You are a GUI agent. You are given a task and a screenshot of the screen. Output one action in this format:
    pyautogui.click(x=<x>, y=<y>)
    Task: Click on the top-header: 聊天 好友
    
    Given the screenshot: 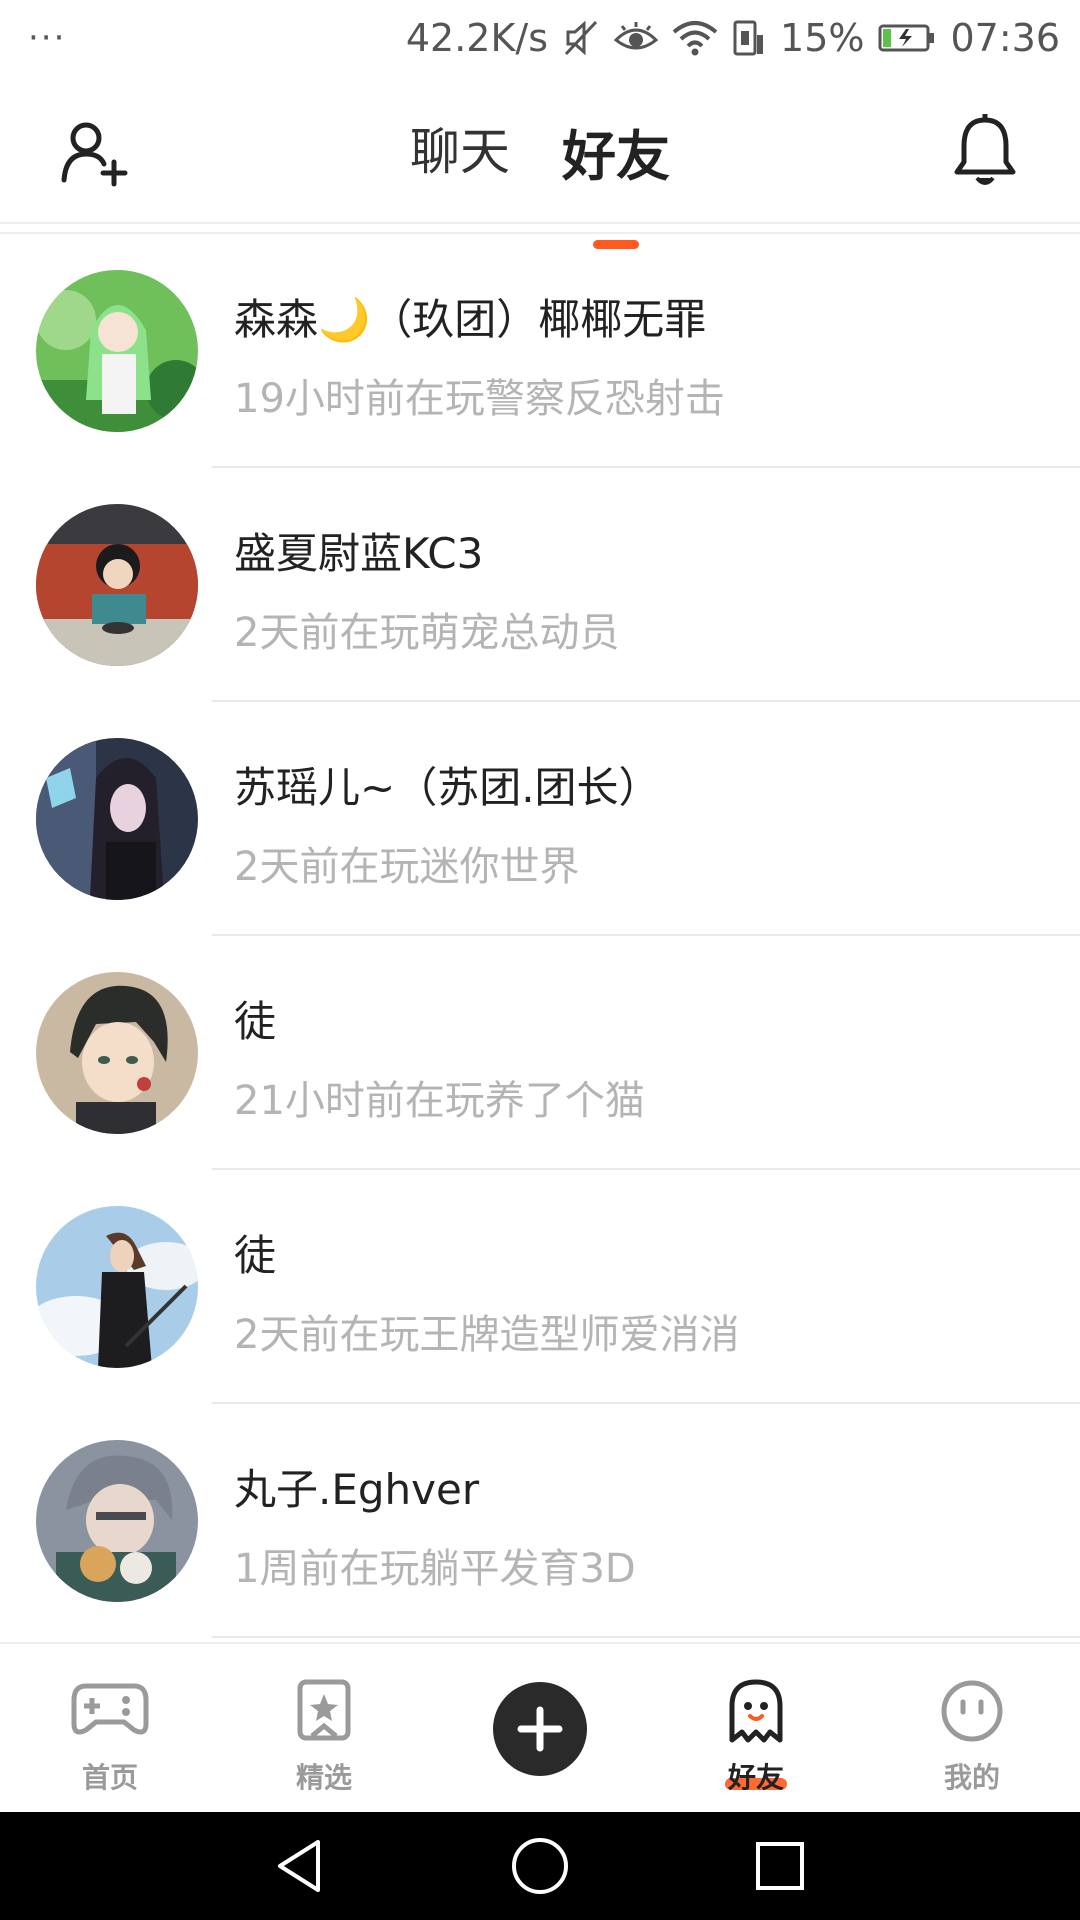 What is the action you would take?
    pyautogui.click(x=540, y=162)
    